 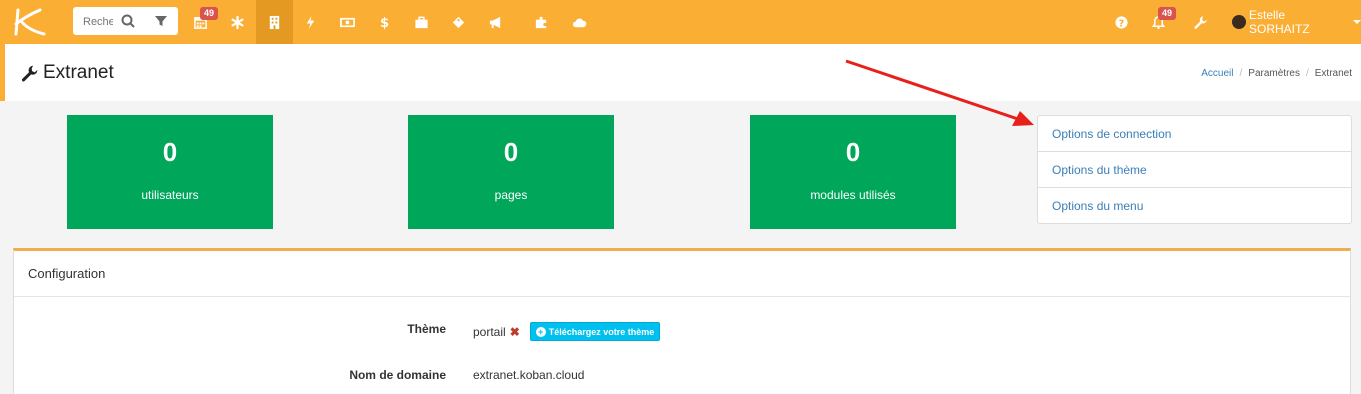 I want to click on money-nav, so click(x=347, y=22).